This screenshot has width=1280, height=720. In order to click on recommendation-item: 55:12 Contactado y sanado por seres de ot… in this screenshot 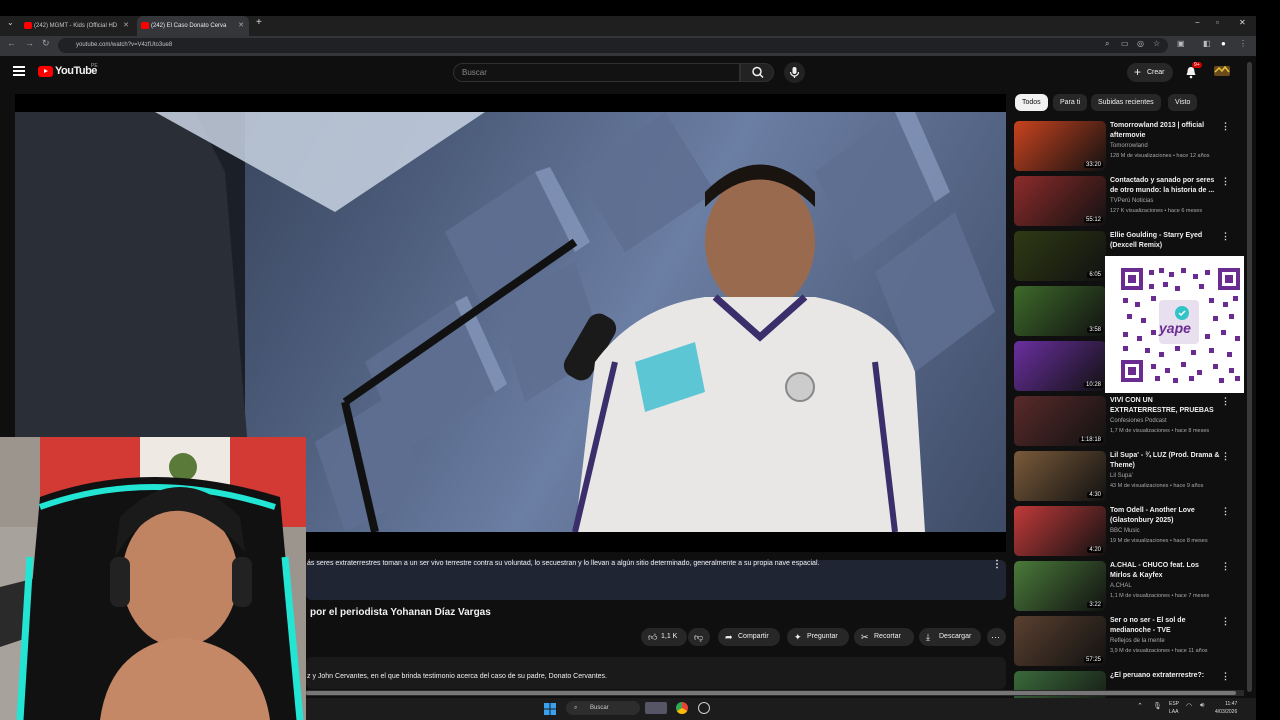, I will do `click(1125, 201)`.